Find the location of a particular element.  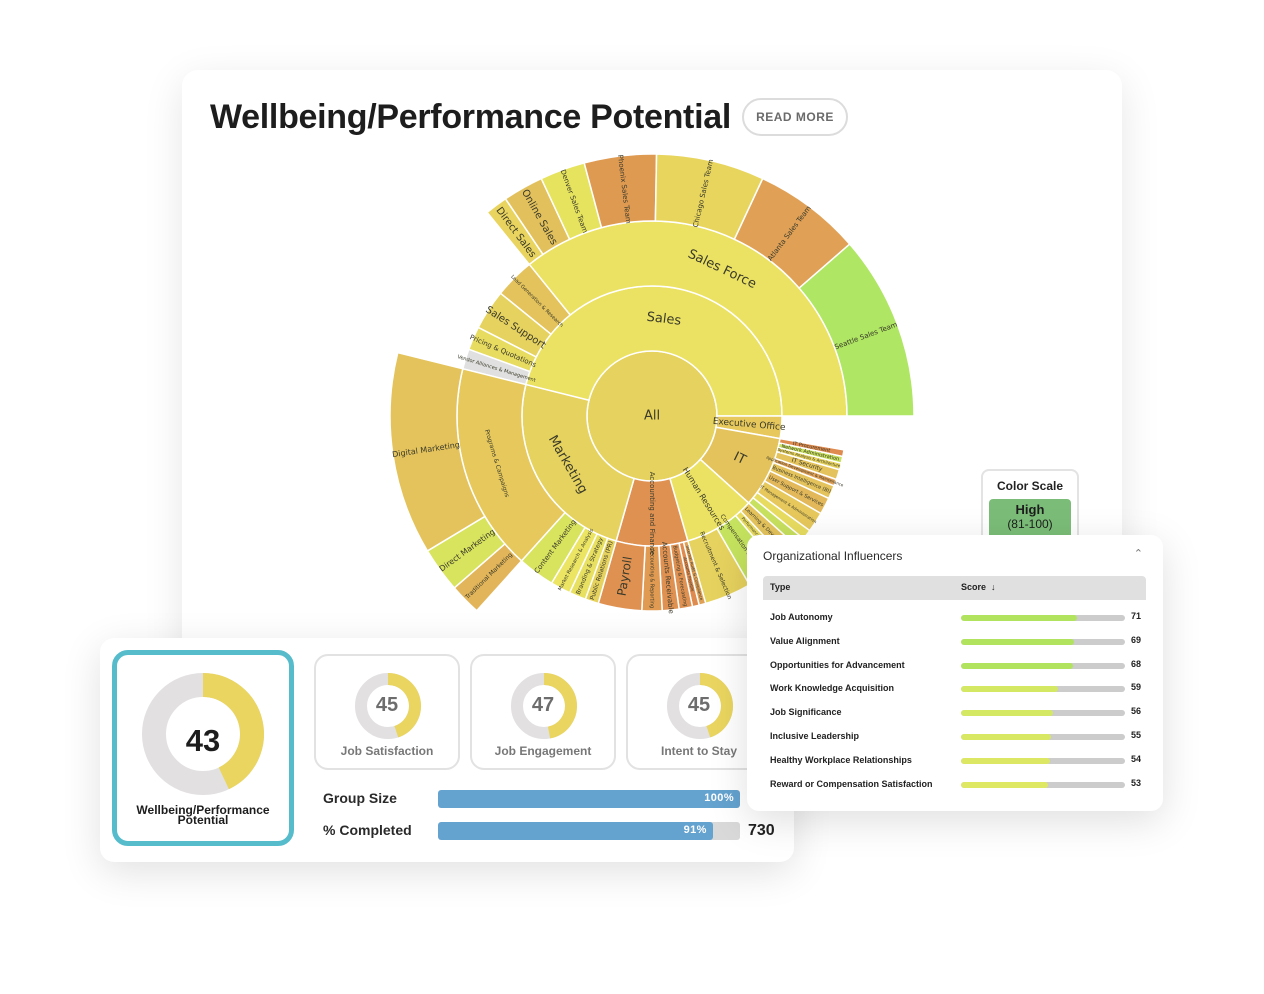

group-size-percent: 100% is located at coordinates (719, 798).